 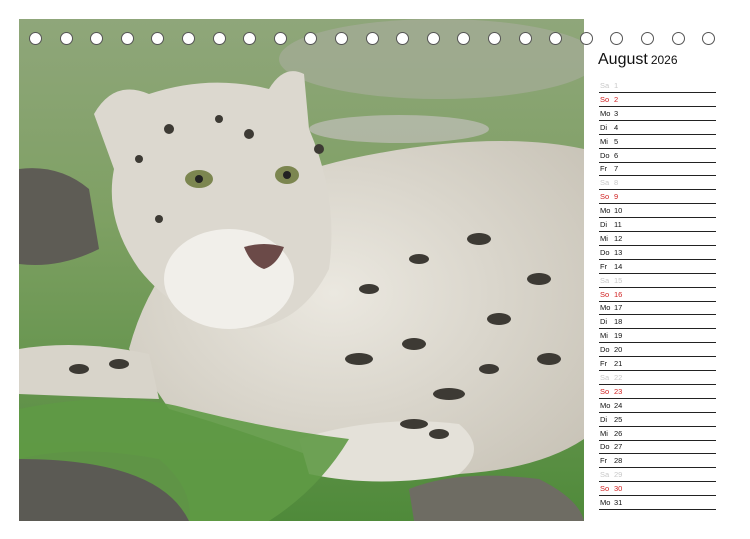 What do you see at coordinates (657, 99) in the screenshot?
I see `day-row: So 2` at bounding box center [657, 99].